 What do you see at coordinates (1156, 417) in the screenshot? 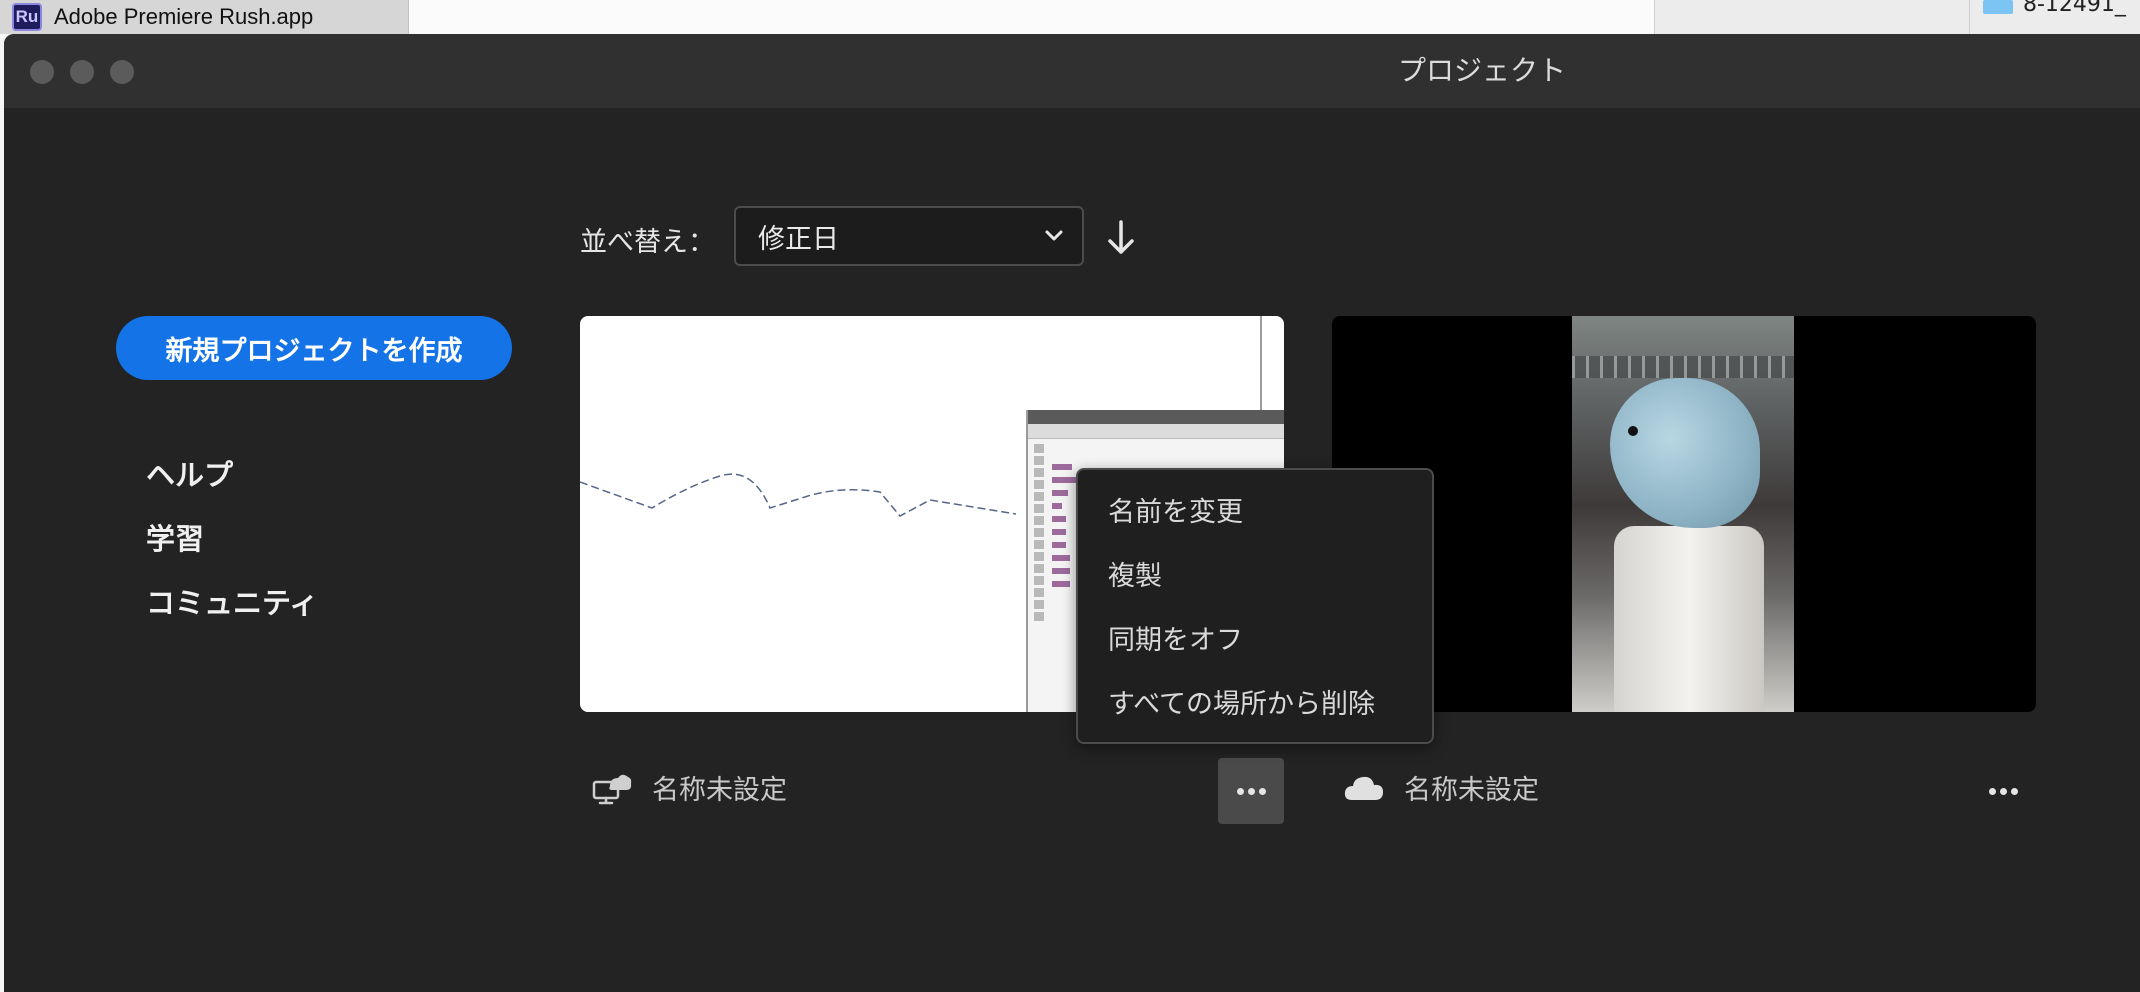
I see `code-editor-bar` at bounding box center [1156, 417].